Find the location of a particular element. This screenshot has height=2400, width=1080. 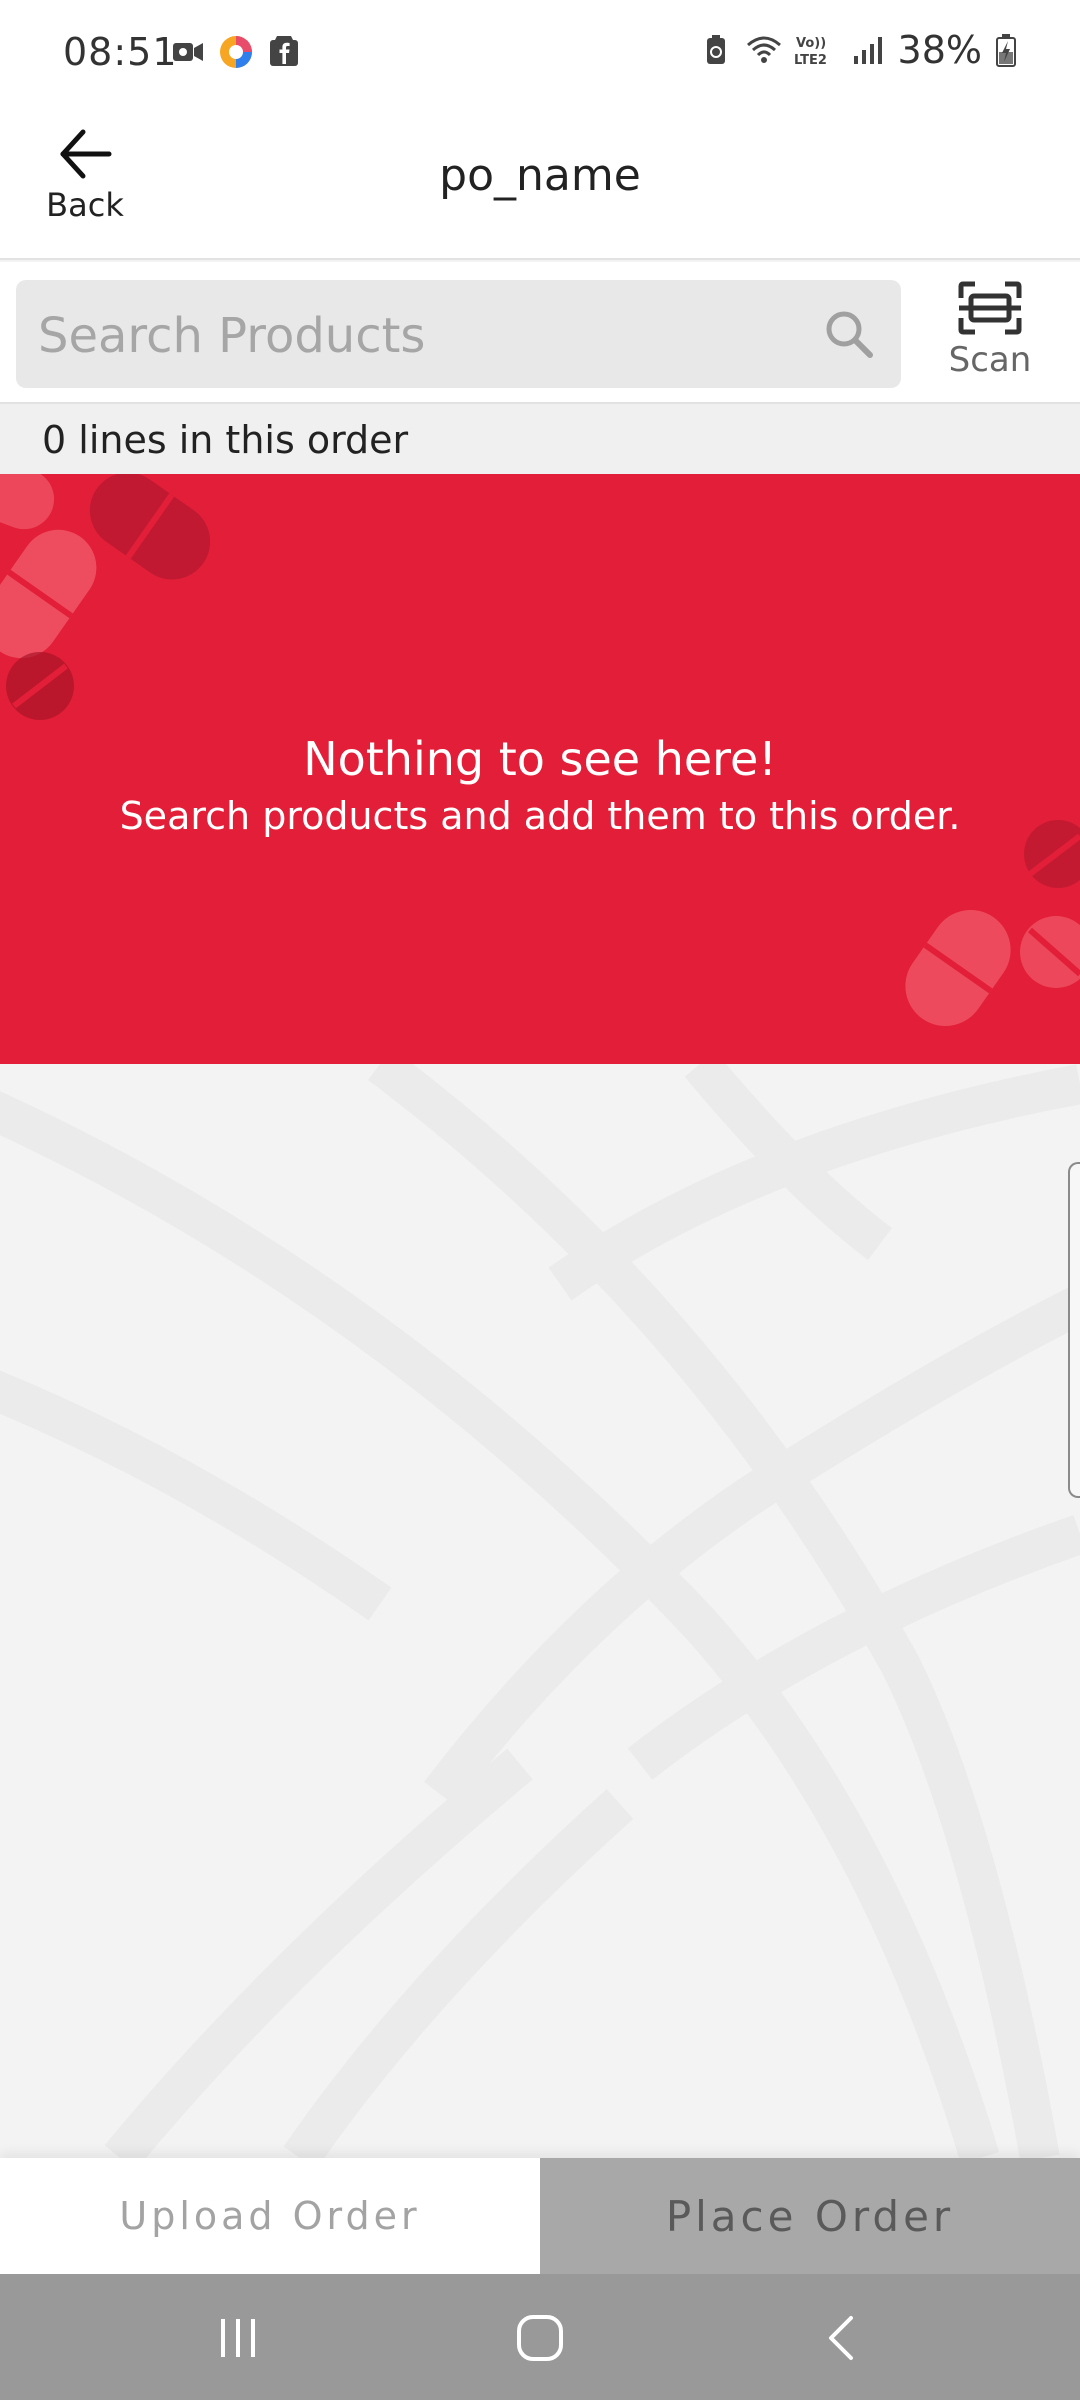

volte-lte2-icon: Vo)) LTE2 is located at coordinates (810, 52).